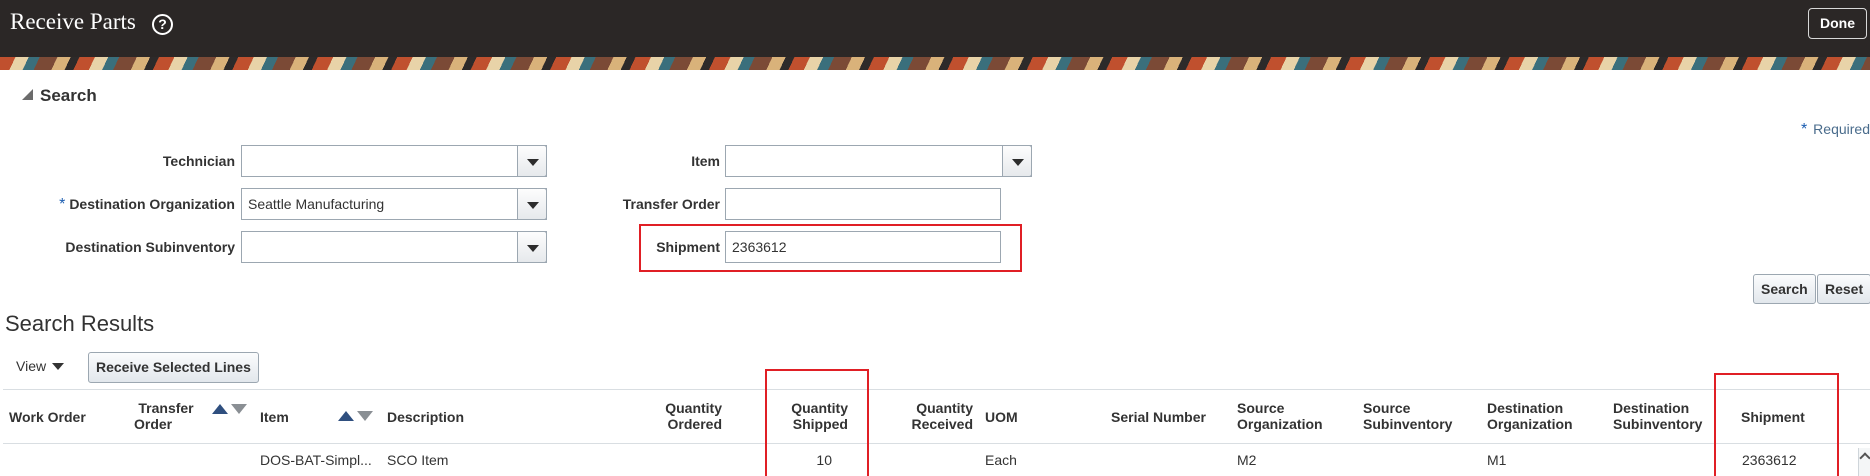  Describe the element at coordinates (394, 204) in the screenshot. I see `destination-organization-combobox: Seattle Manufacturing` at that location.